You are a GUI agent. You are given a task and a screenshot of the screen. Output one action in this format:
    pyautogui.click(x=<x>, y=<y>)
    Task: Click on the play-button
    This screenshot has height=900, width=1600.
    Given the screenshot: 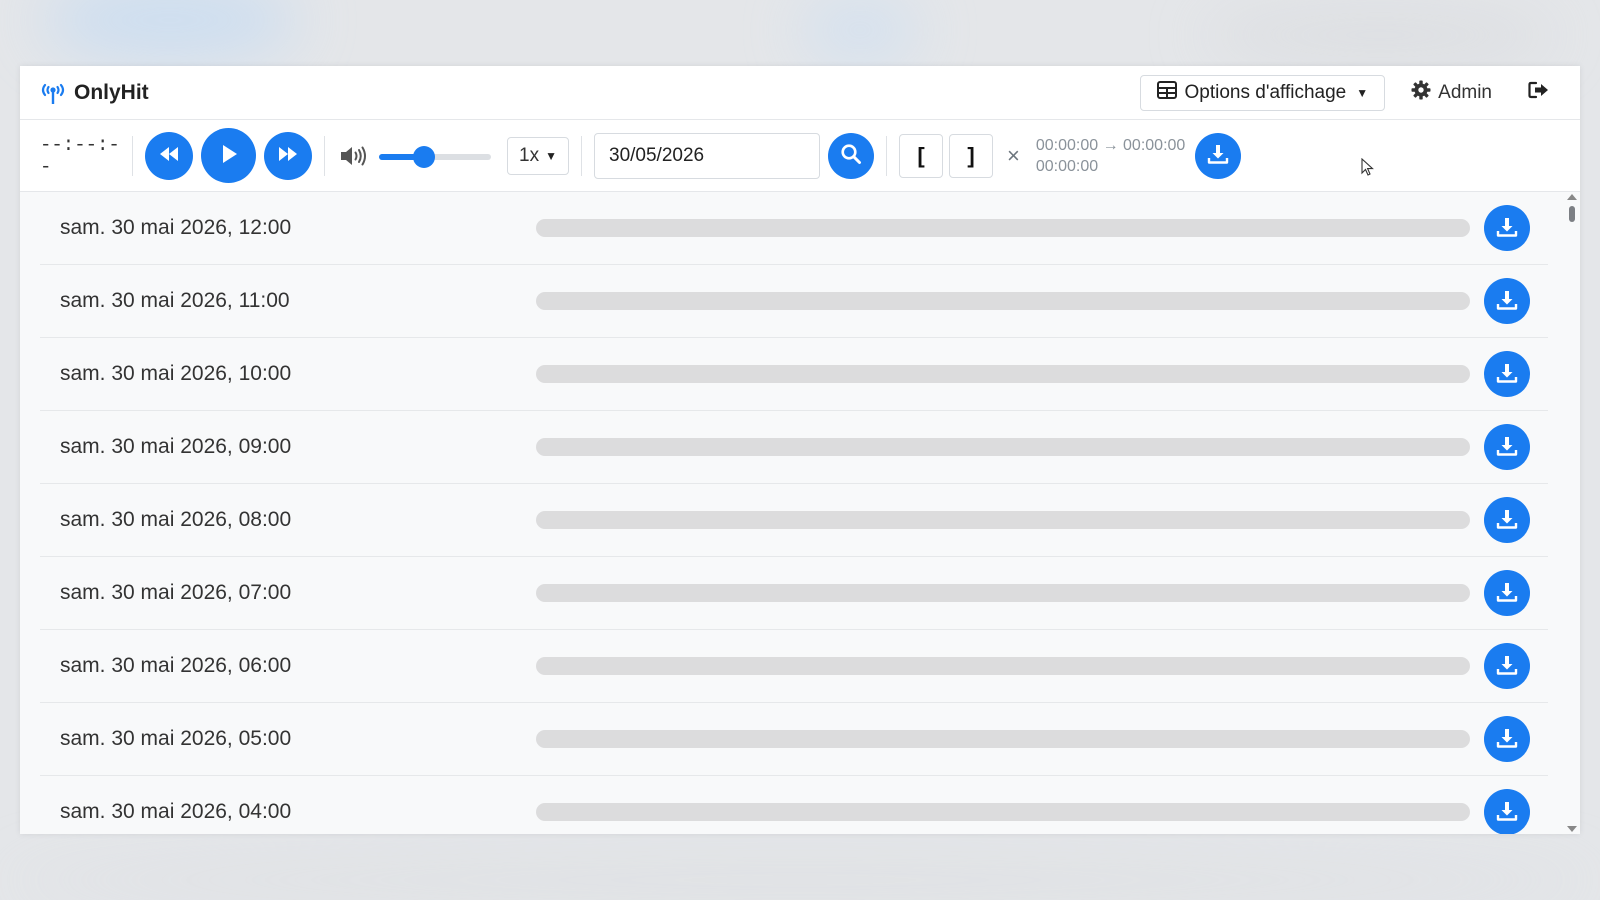 What is the action you would take?
    pyautogui.click(x=228, y=155)
    